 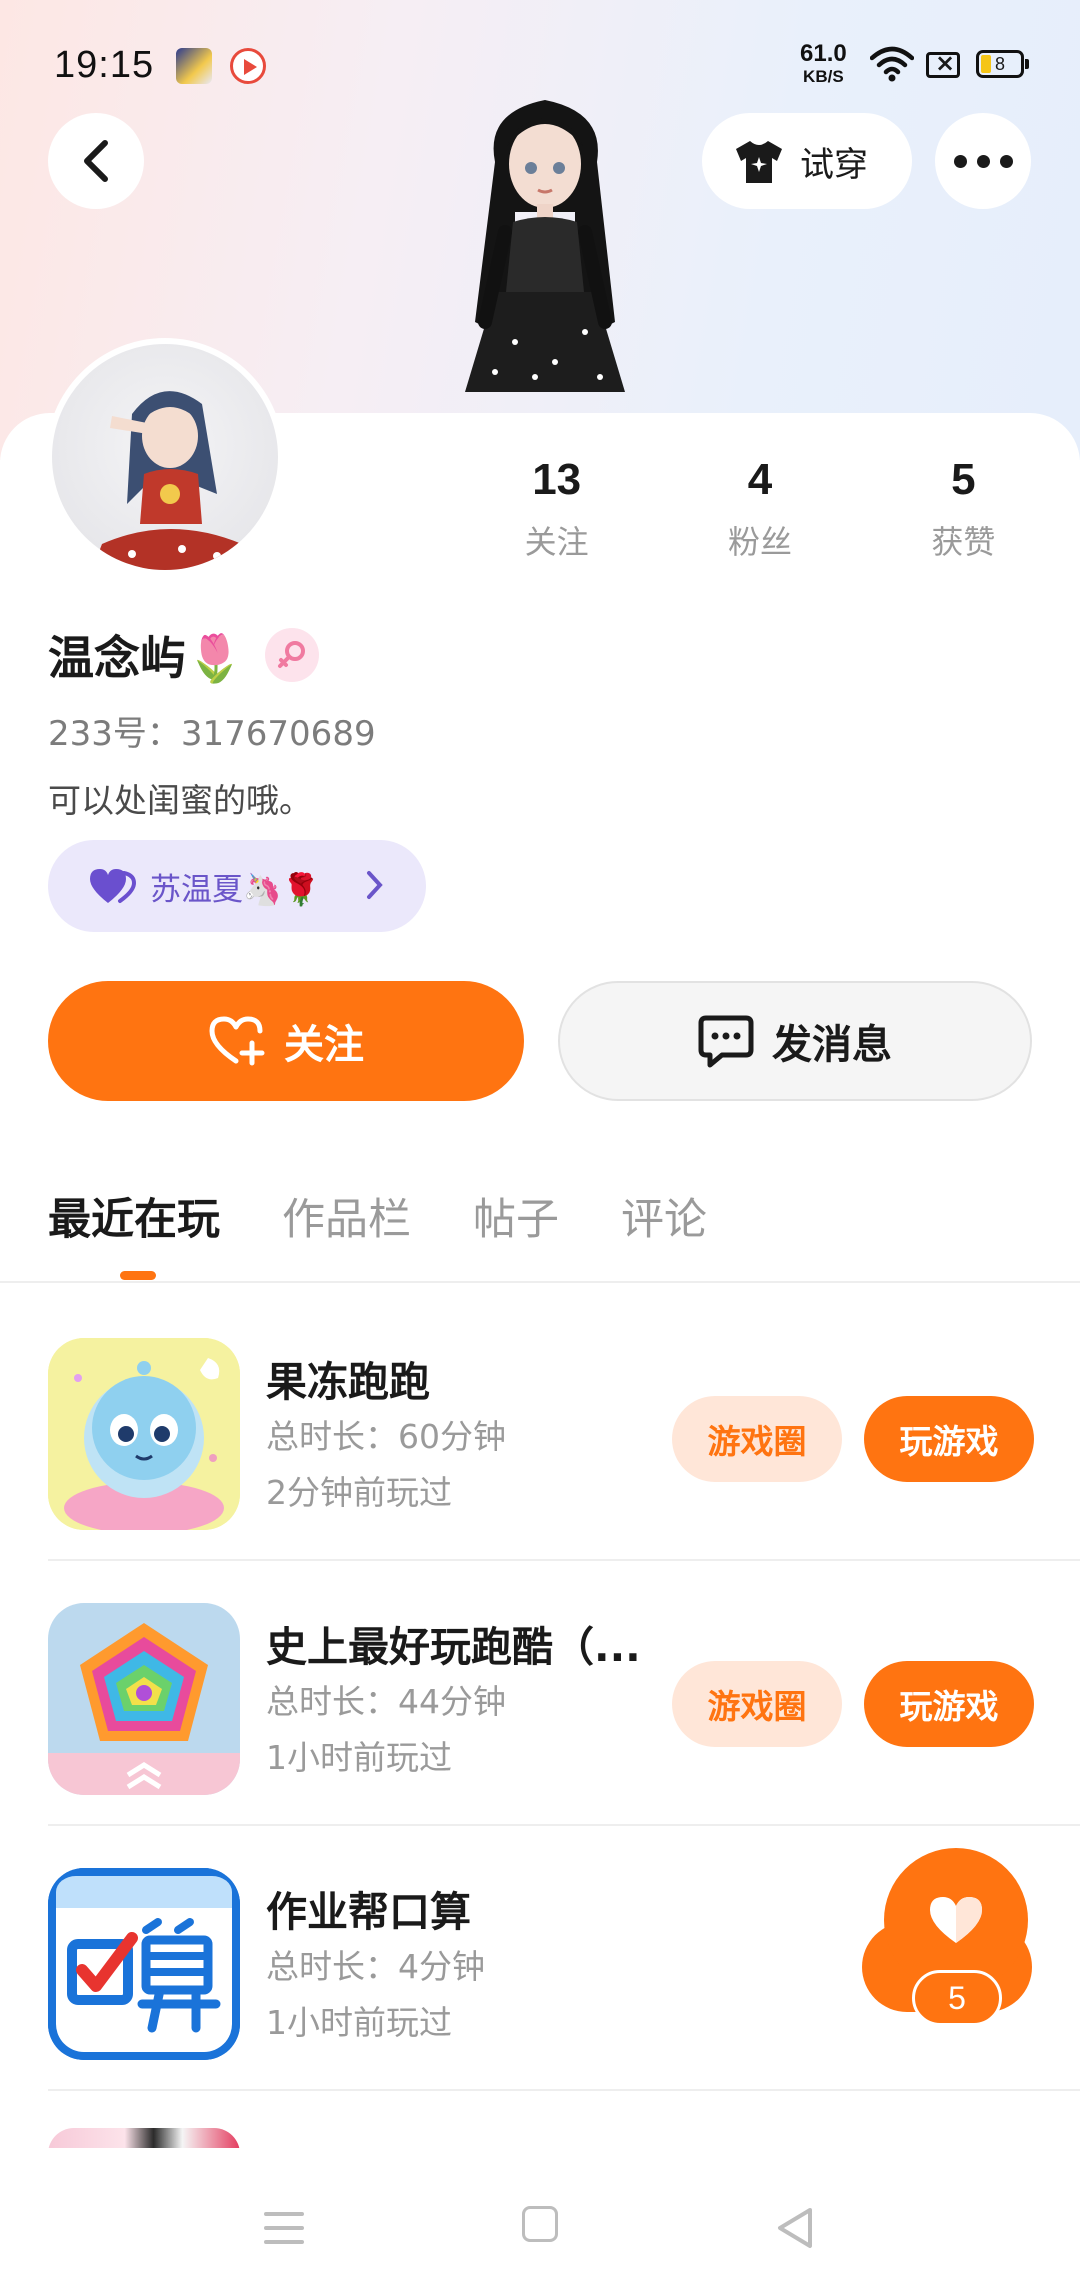 I want to click on stat-value: 5, so click(x=963, y=479).